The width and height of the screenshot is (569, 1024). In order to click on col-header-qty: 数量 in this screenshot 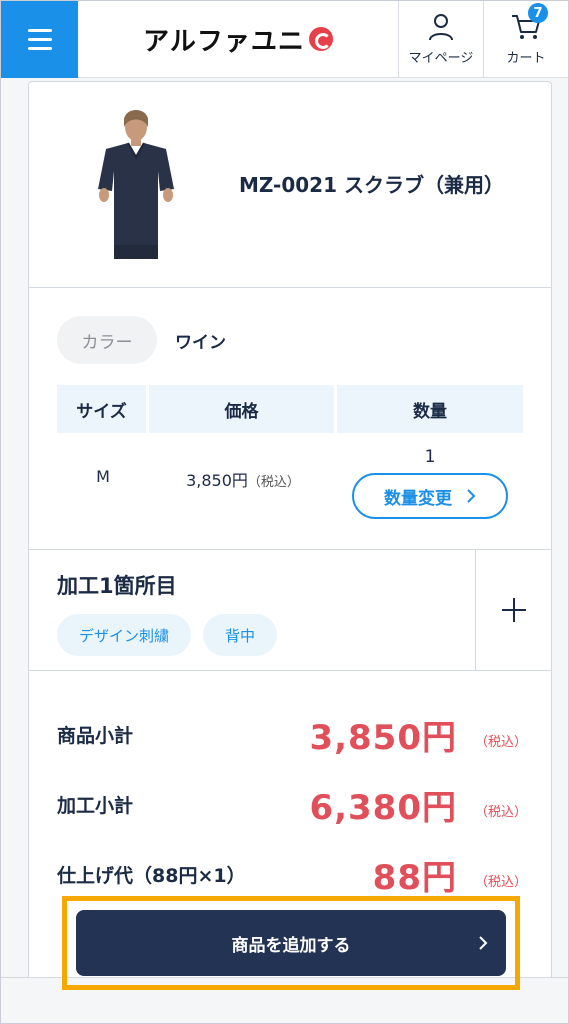, I will do `click(430, 409)`.